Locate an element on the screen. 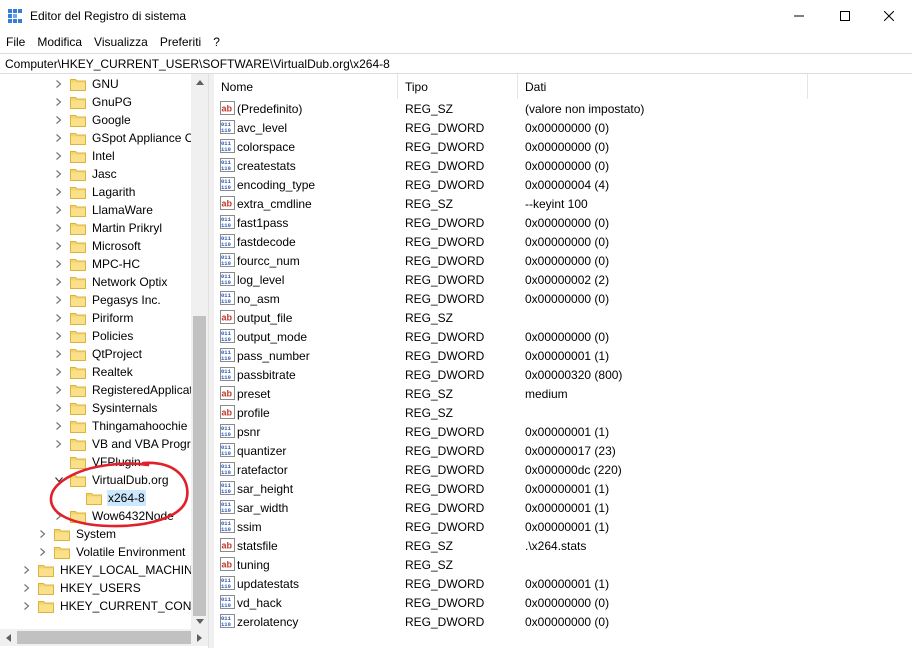 The height and width of the screenshot is (648, 912). tree-node: Google is located at coordinates (93, 120).